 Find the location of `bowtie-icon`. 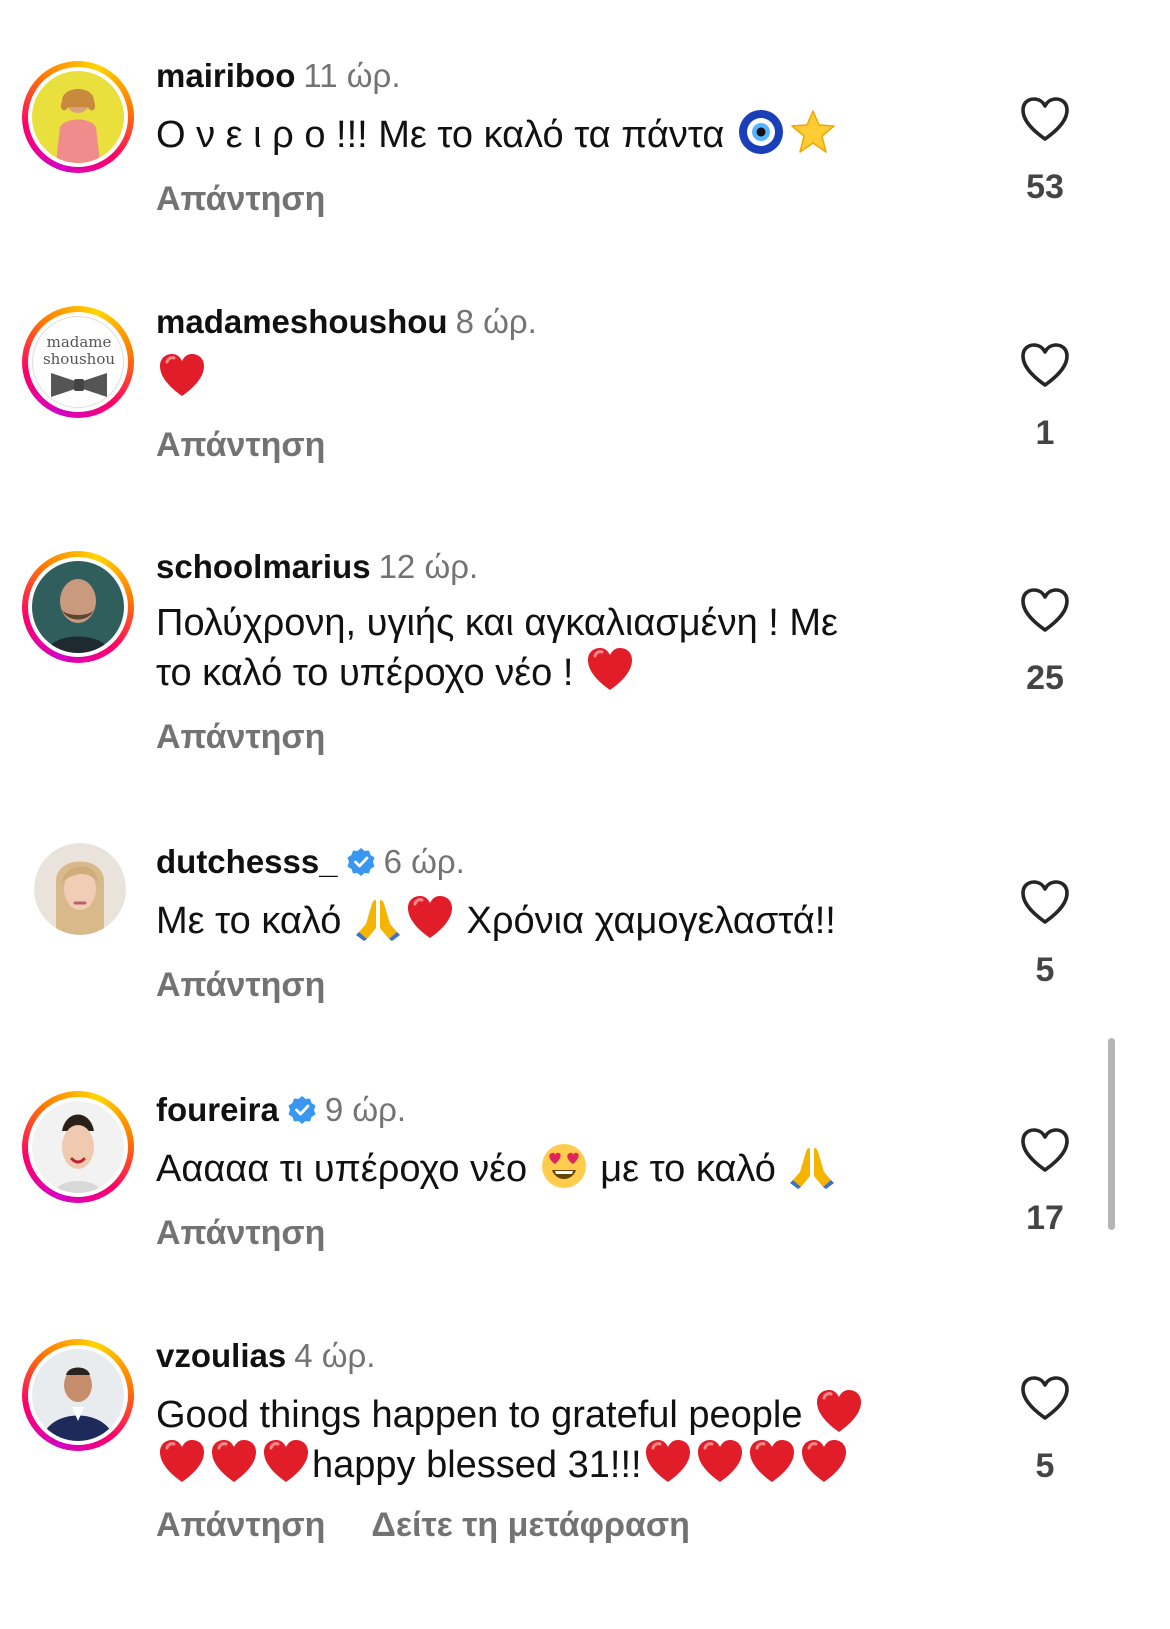

bowtie-icon is located at coordinates (79, 385).